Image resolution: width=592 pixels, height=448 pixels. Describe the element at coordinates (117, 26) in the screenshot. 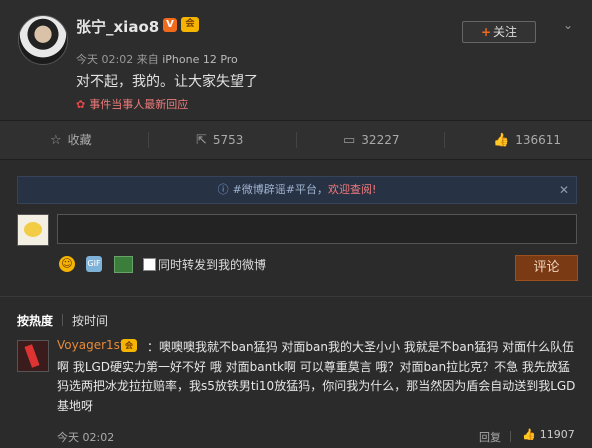

I see `author-name: 张宁_xiao8` at that location.